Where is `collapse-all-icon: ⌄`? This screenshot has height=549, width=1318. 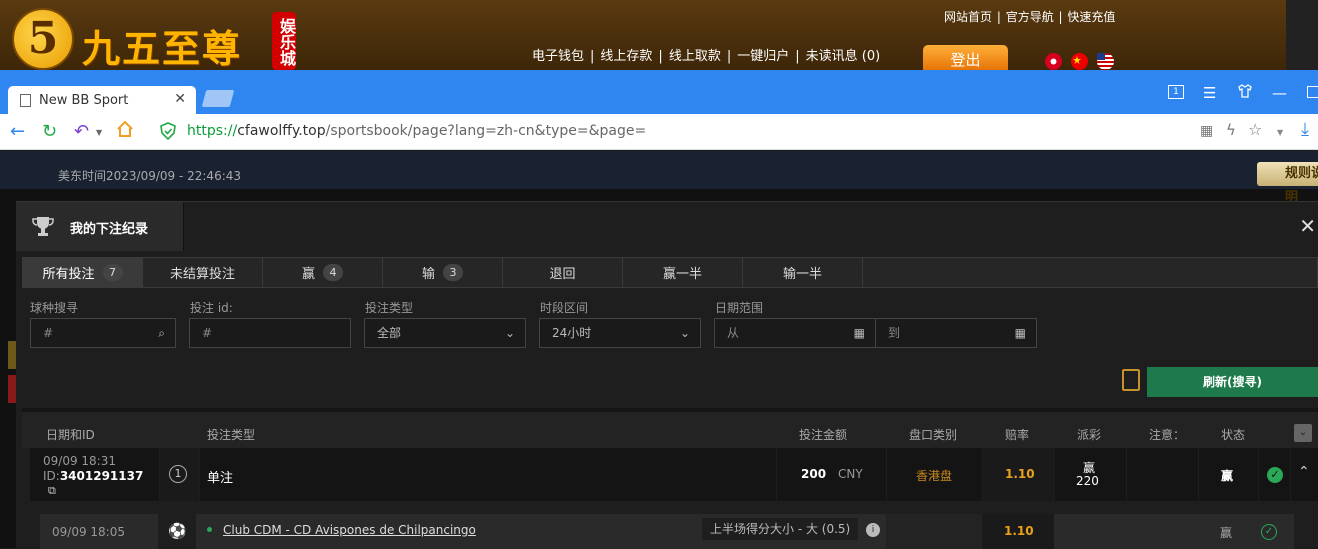
collapse-all-icon: ⌄ is located at coordinates (1303, 433).